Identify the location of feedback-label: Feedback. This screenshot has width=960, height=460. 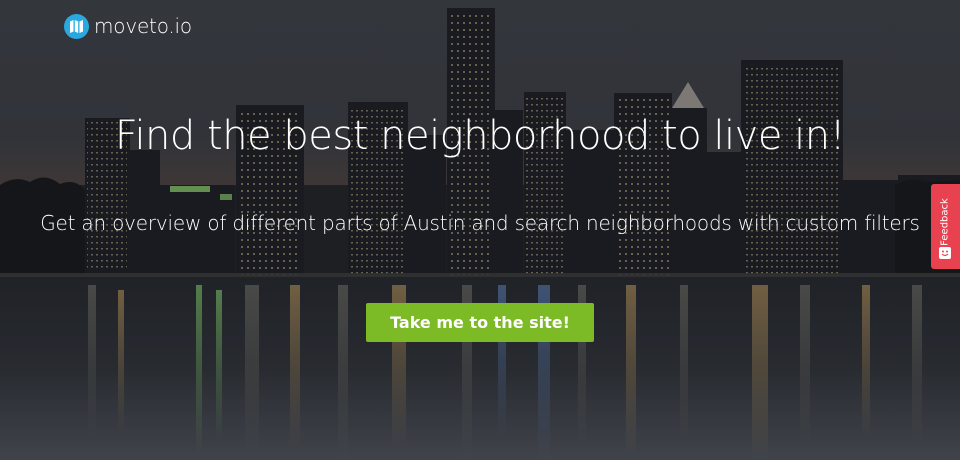
(945, 222).